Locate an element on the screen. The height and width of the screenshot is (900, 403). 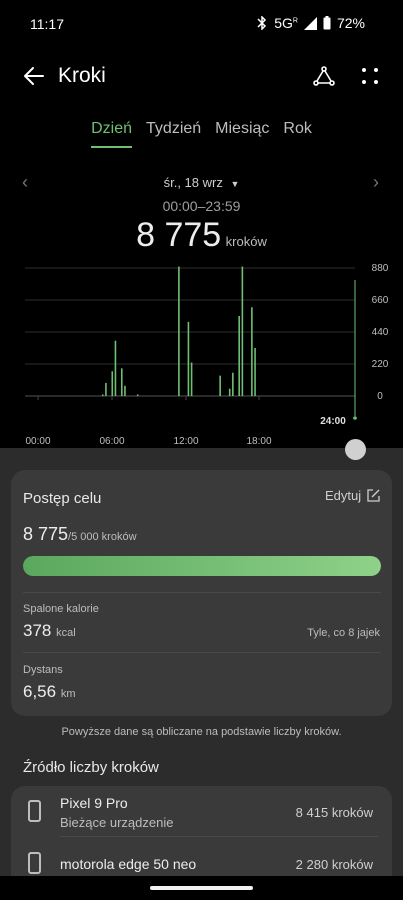
device-name: Pixel 9 Pro is located at coordinates (94, 803).